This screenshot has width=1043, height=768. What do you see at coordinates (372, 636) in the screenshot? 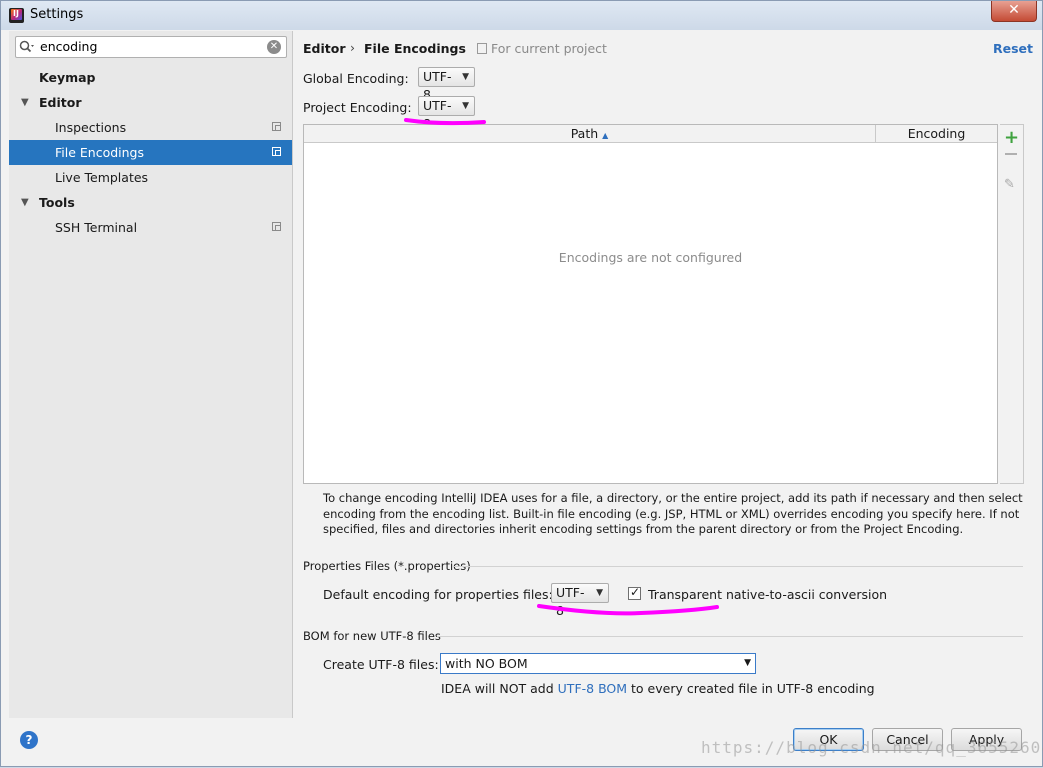
I see `bom-section-title: BOM for new UTF-8 files` at bounding box center [372, 636].